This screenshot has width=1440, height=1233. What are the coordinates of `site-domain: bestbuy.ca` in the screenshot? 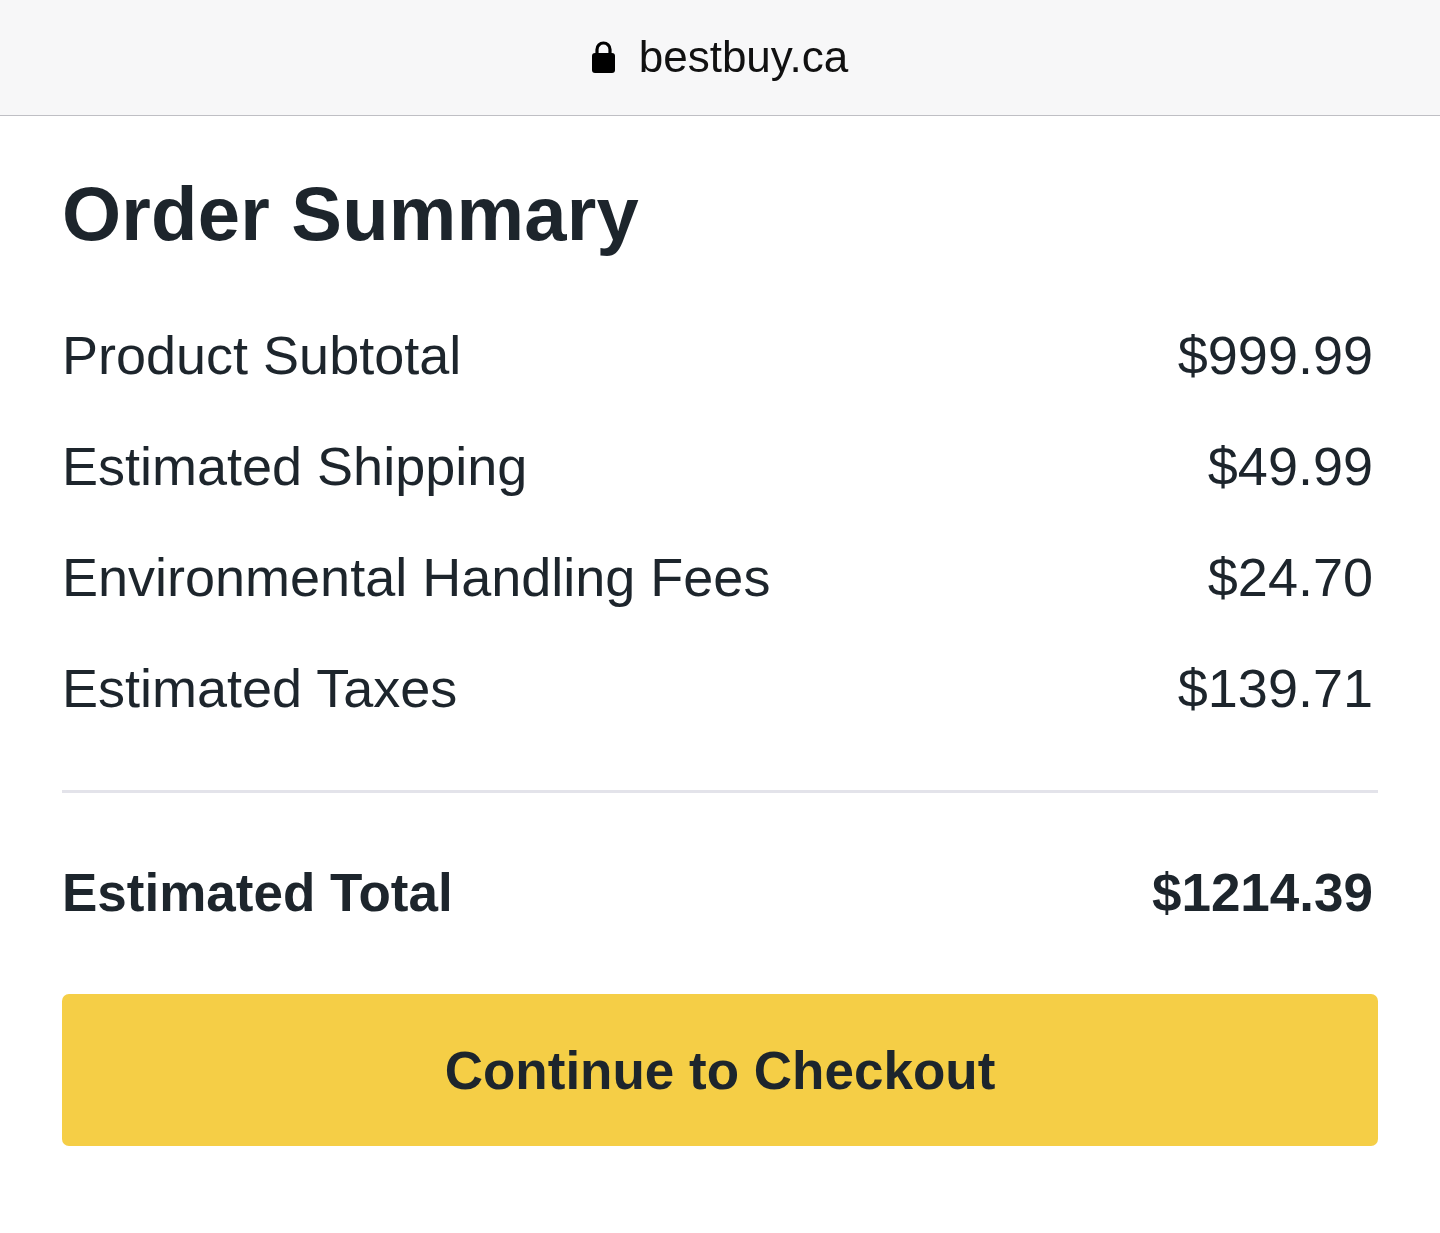 It's located at (743, 57).